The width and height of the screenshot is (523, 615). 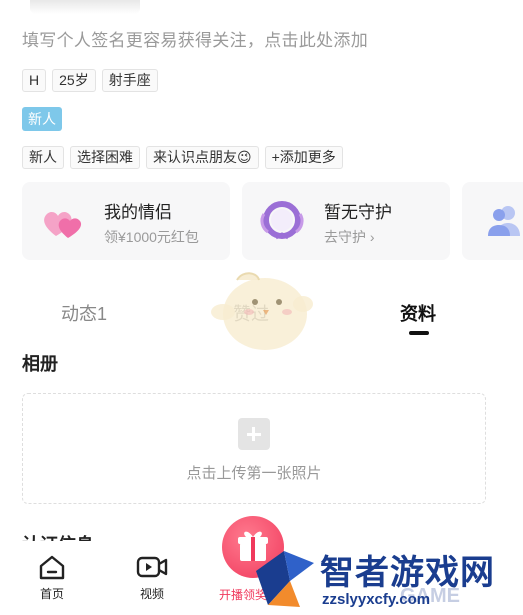 What do you see at coordinates (418, 313) in the screenshot?
I see `tab-info: 资料` at bounding box center [418, 313].